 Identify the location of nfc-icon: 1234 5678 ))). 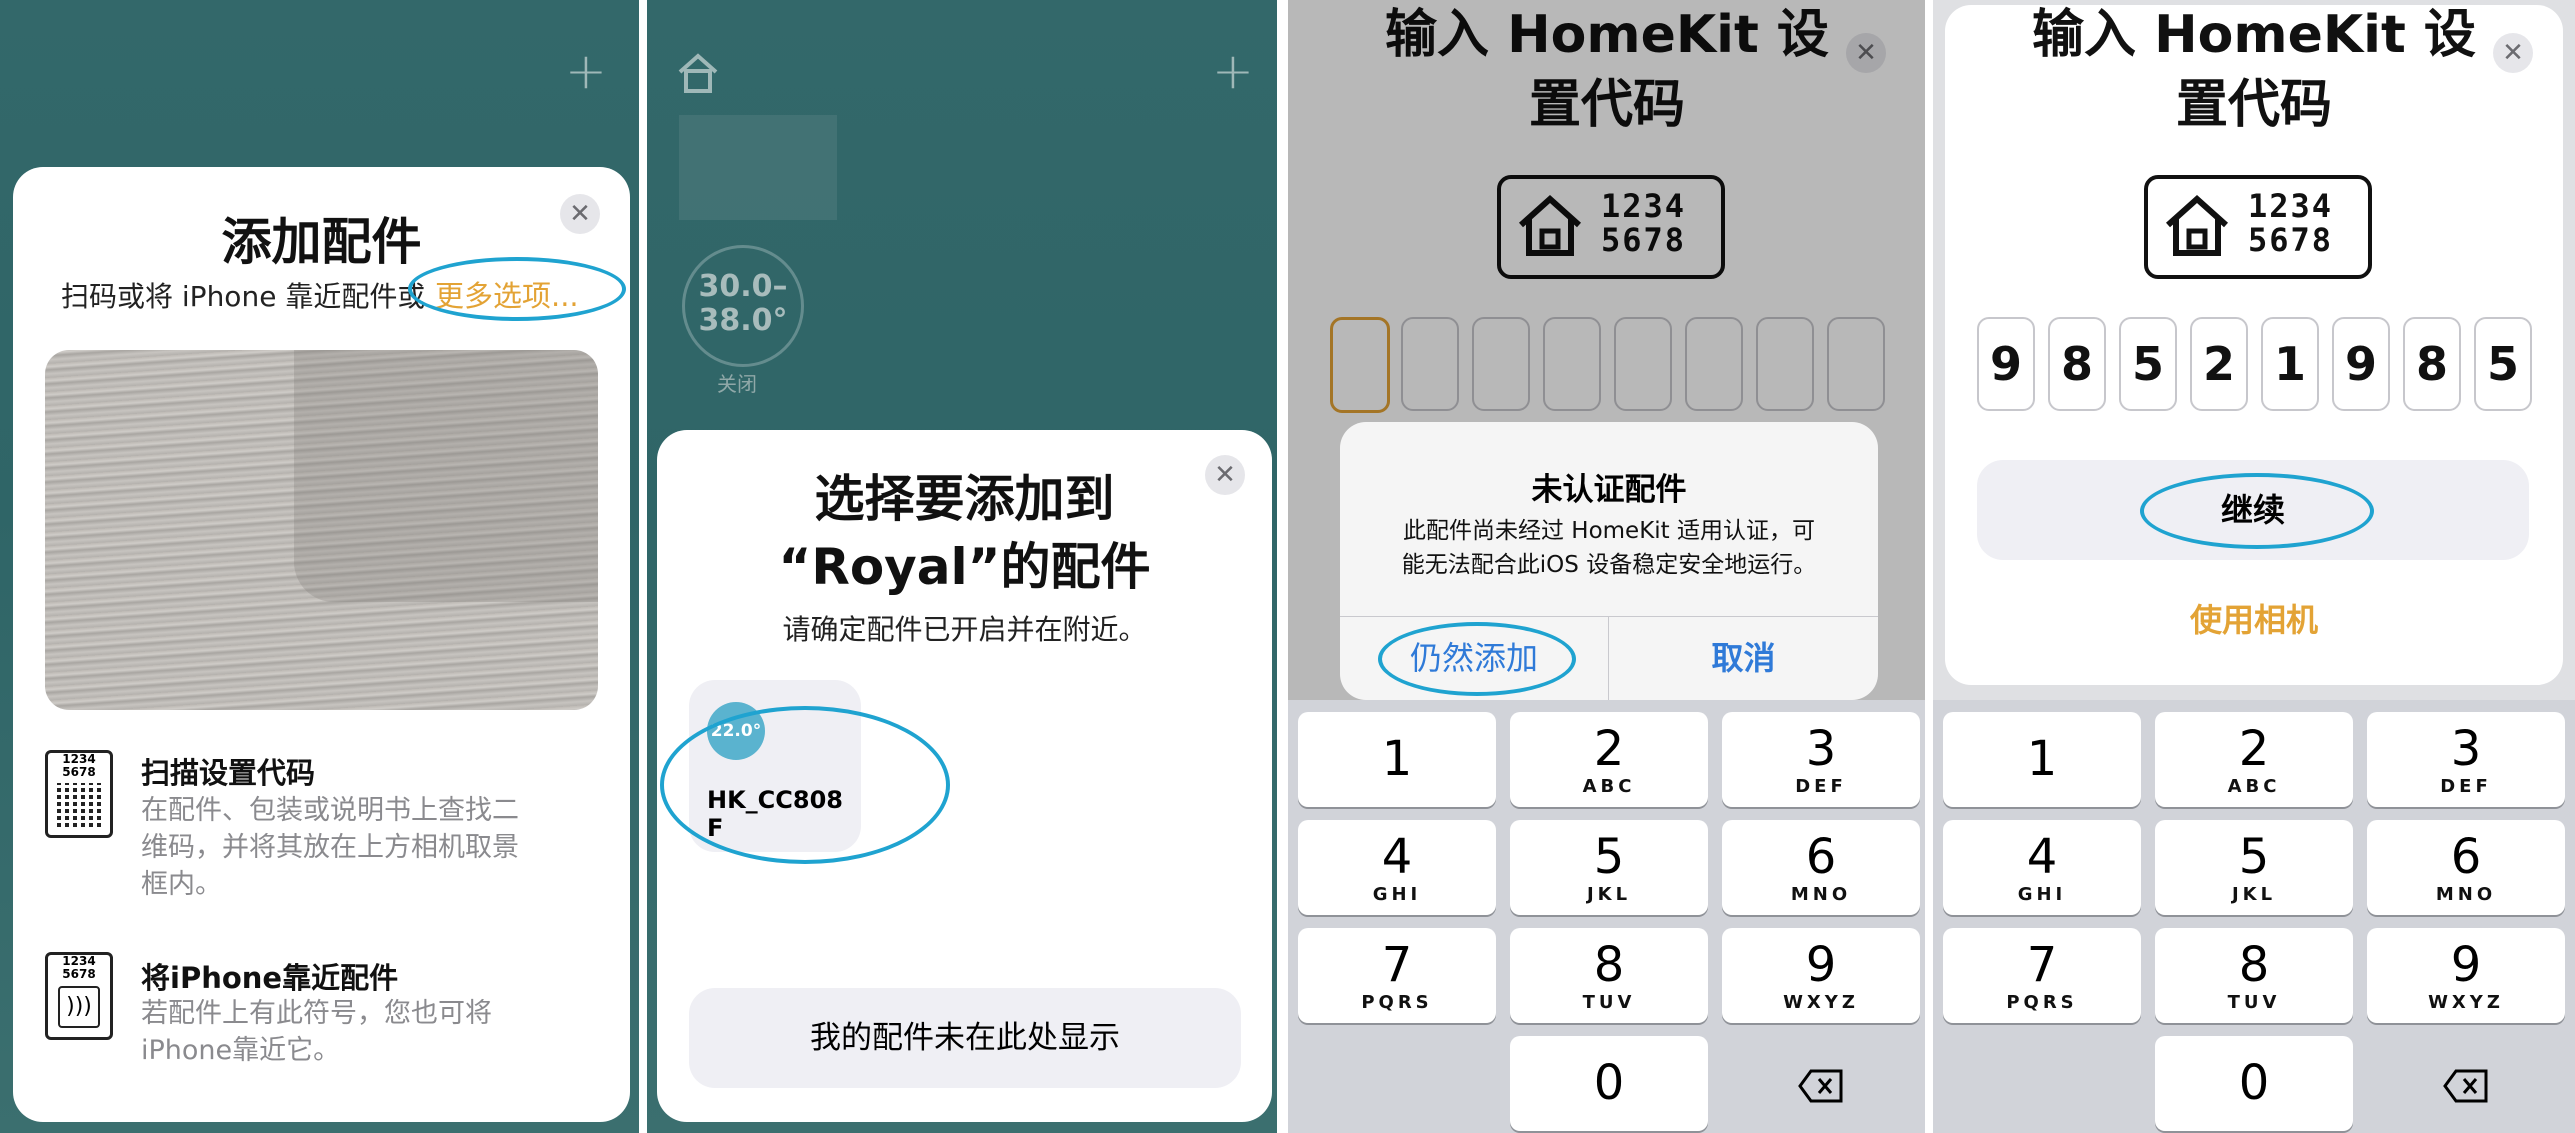
(79, 996).